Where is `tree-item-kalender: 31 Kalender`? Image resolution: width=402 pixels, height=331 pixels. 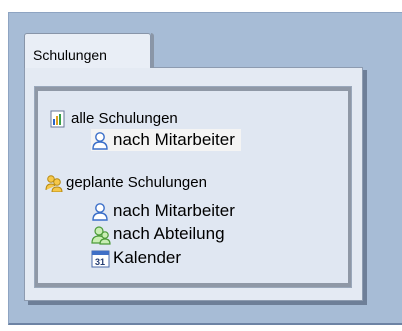 tree-item-kalender: 31 Kalender is located at coordinates (136, 258).